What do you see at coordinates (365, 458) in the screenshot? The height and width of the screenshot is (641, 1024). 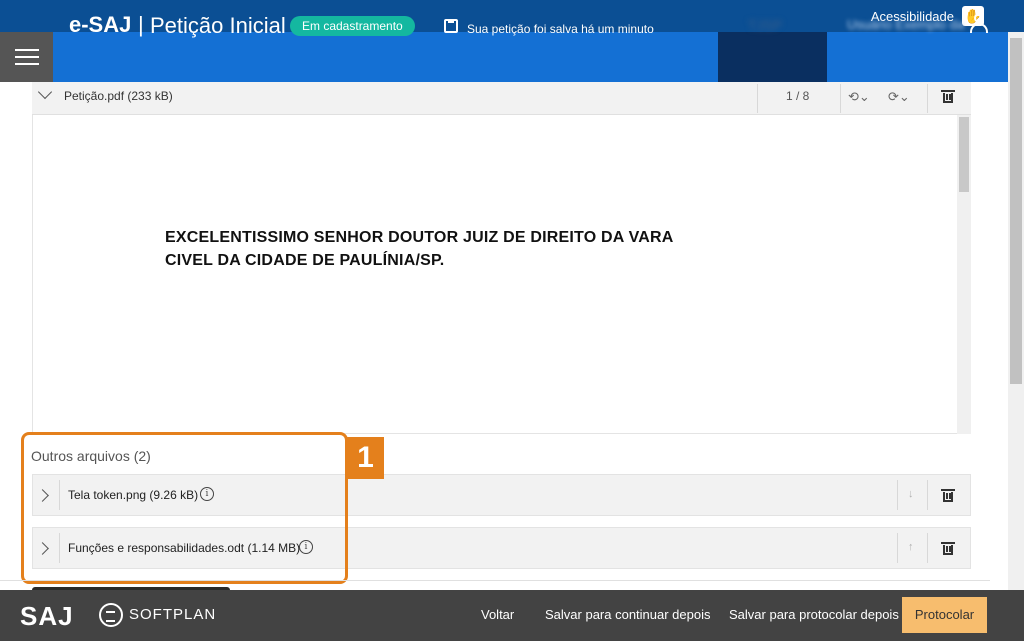 I see `annotation-number: 1` at bounding box center [365, 458].